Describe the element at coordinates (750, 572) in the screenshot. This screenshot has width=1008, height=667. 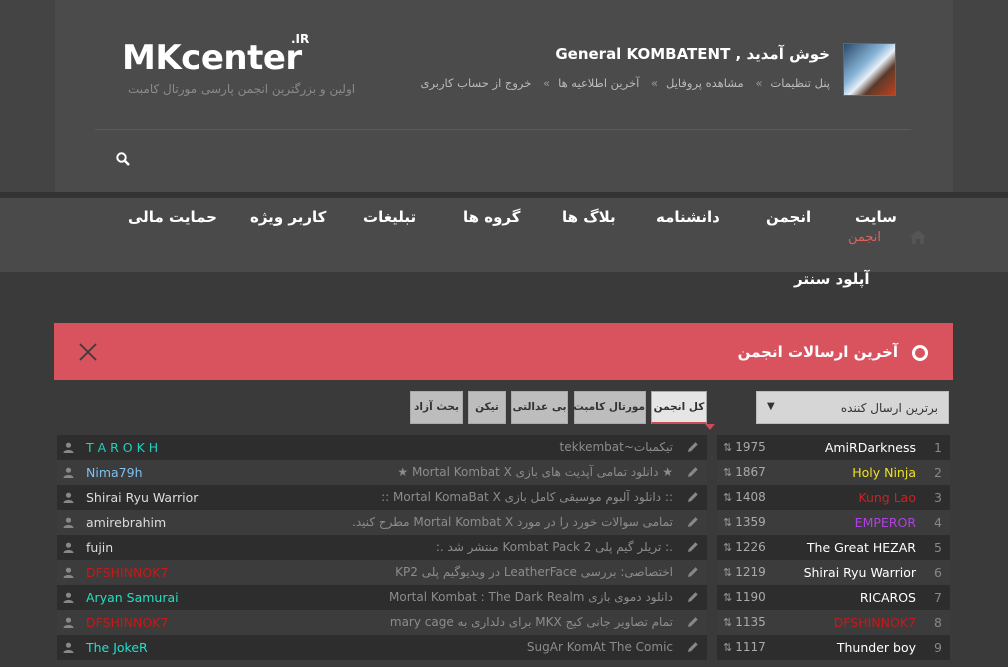
I see `post-count-value: 1219` at that location.